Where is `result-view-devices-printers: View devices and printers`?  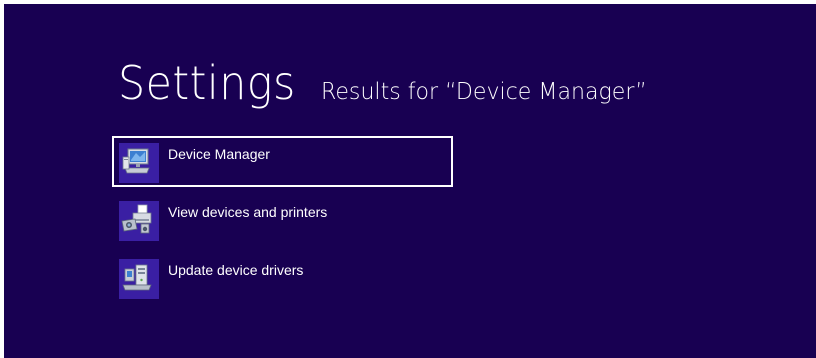
result-view-devices-printers: View devices and printers is located at coordinates (282, 219).